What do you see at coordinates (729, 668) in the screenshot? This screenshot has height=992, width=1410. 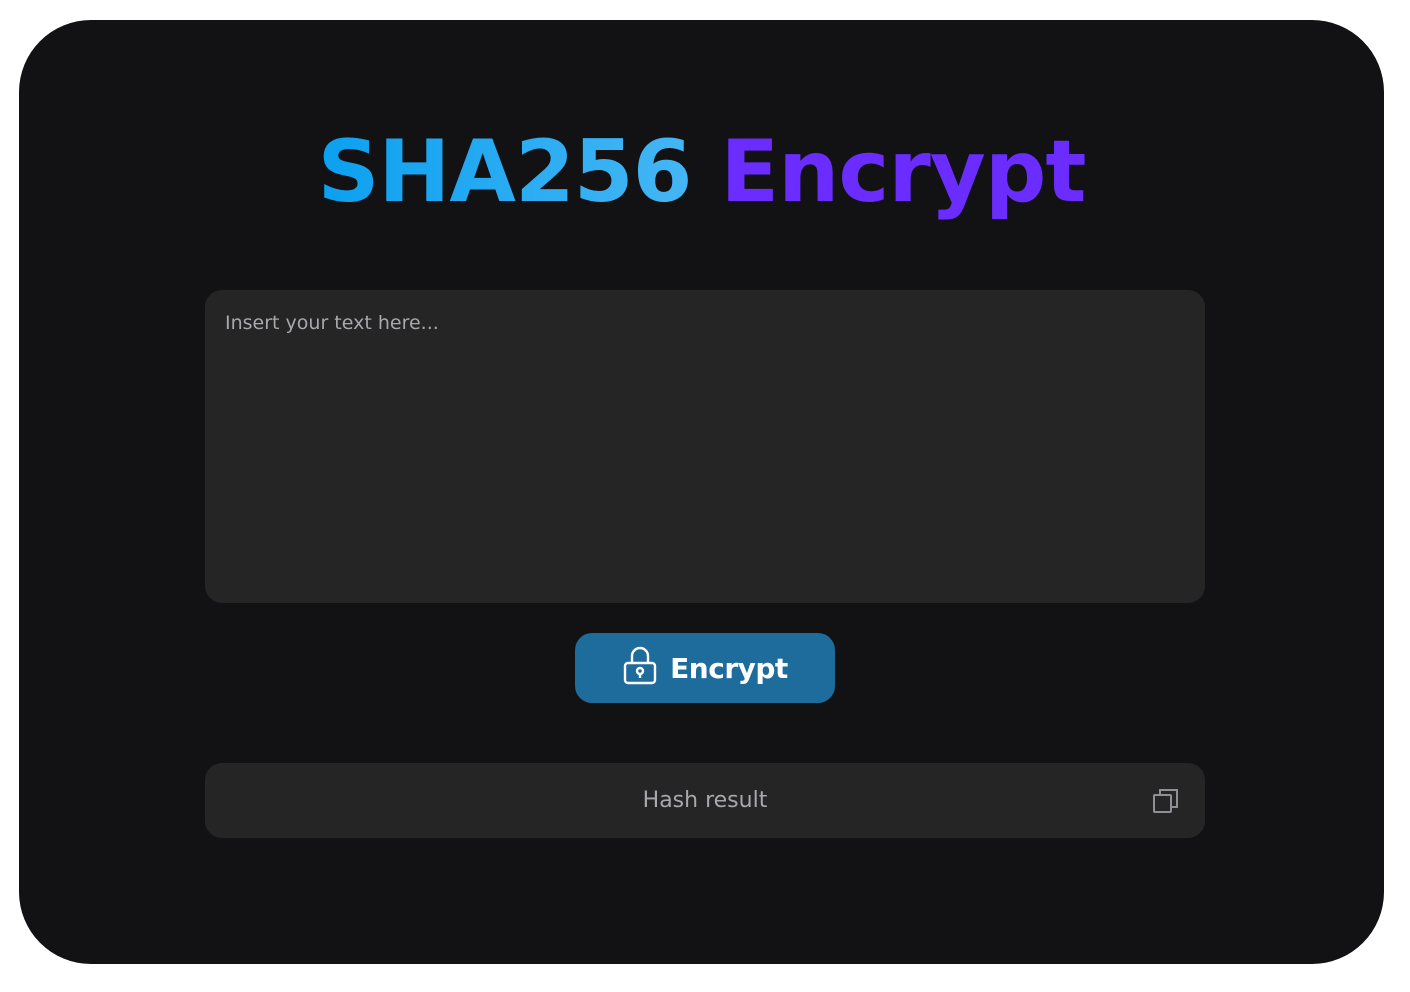 I see `encrypt-button-label: Encrypt` at bounding box center [729, 668].